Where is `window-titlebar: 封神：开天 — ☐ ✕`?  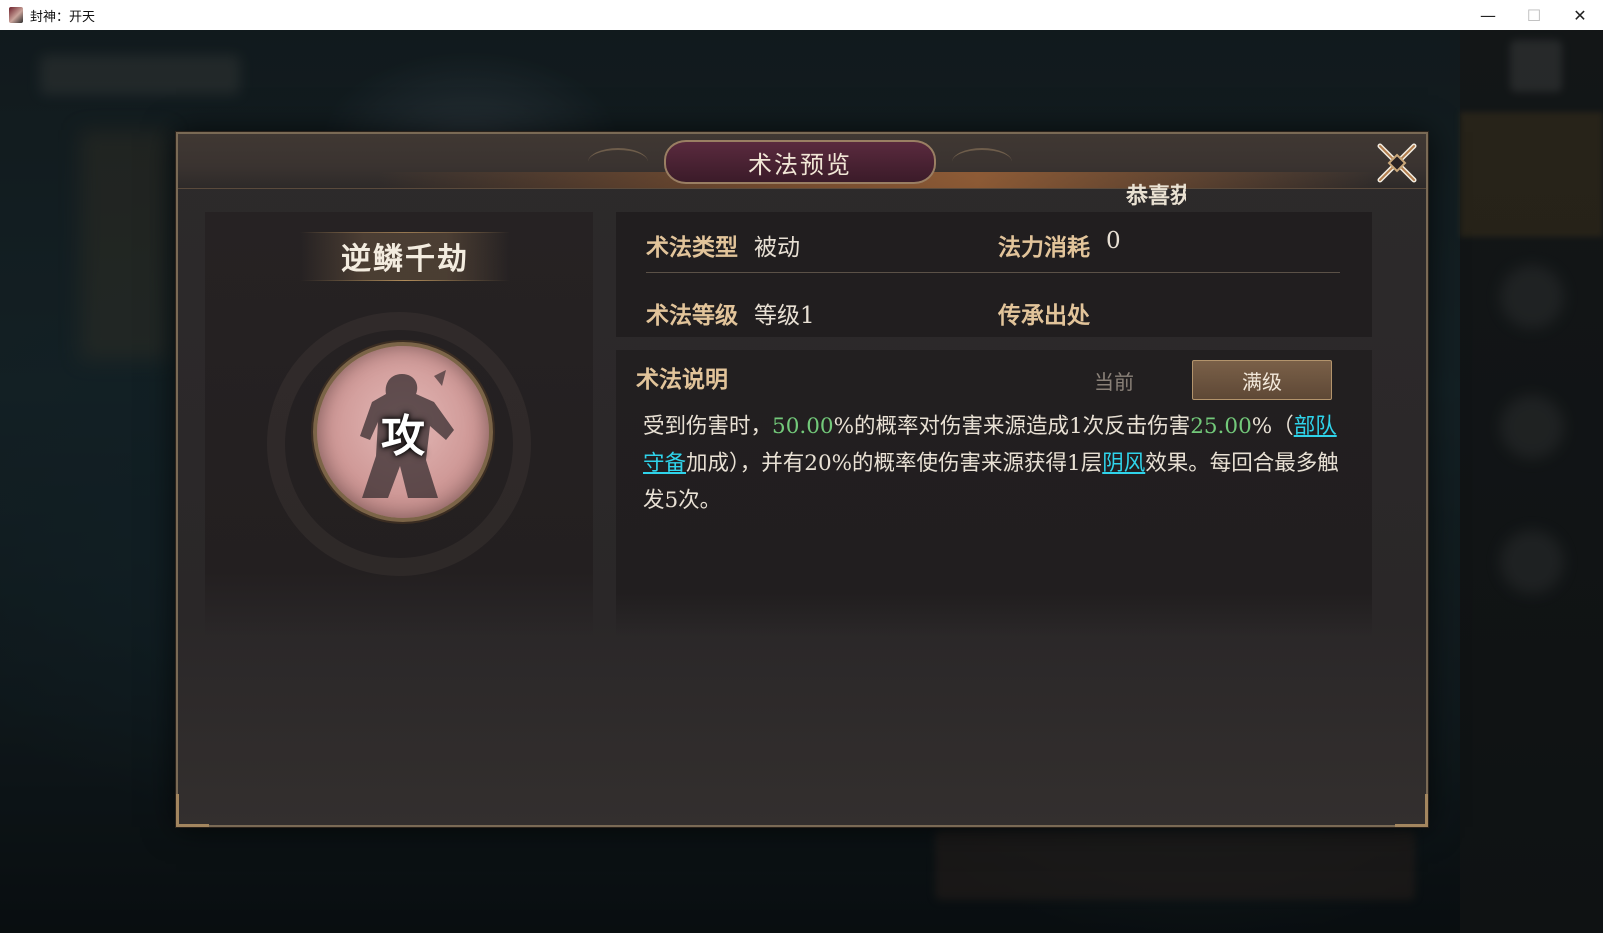 window-titlebar: 封神：开天 — ☐ ✕ is located at coordinates (801, 15).